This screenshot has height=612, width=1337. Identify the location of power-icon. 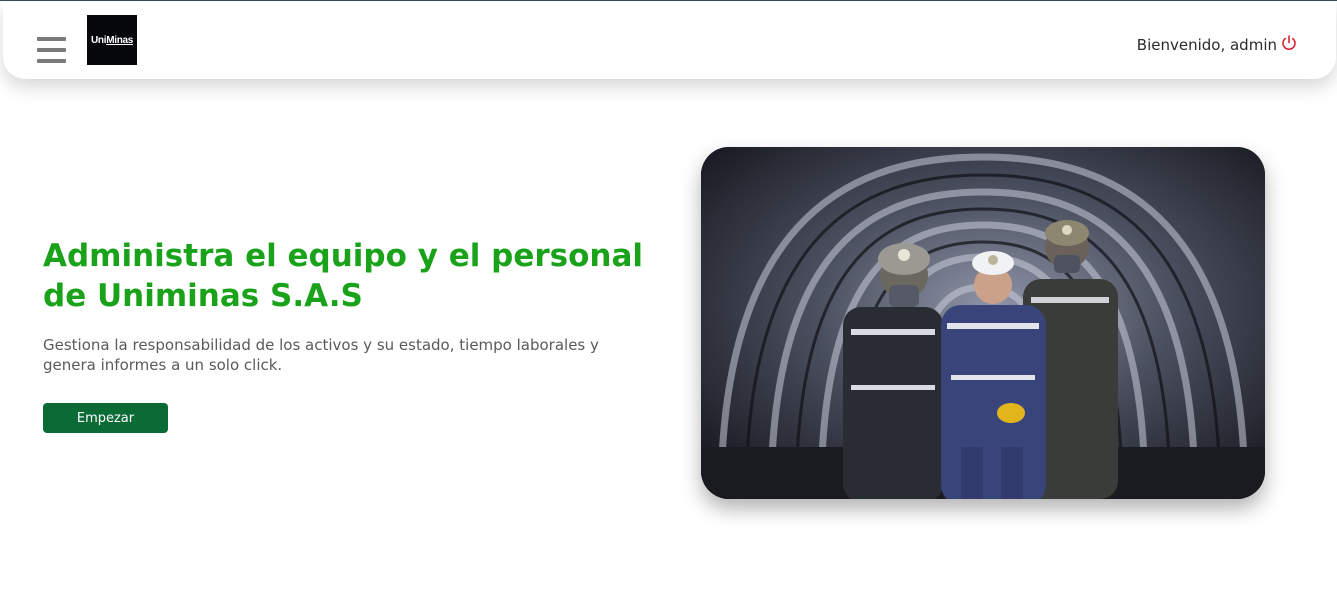
(1289, 43).